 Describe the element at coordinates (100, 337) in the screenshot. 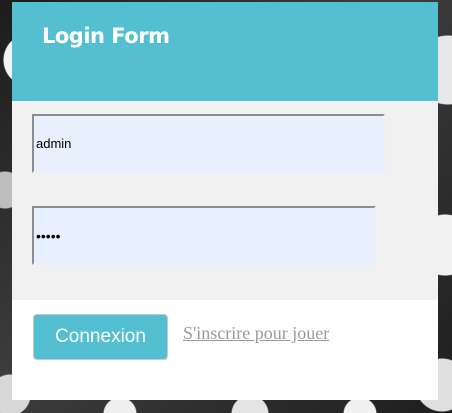

I see `connexion-button: Connexion` at that location.